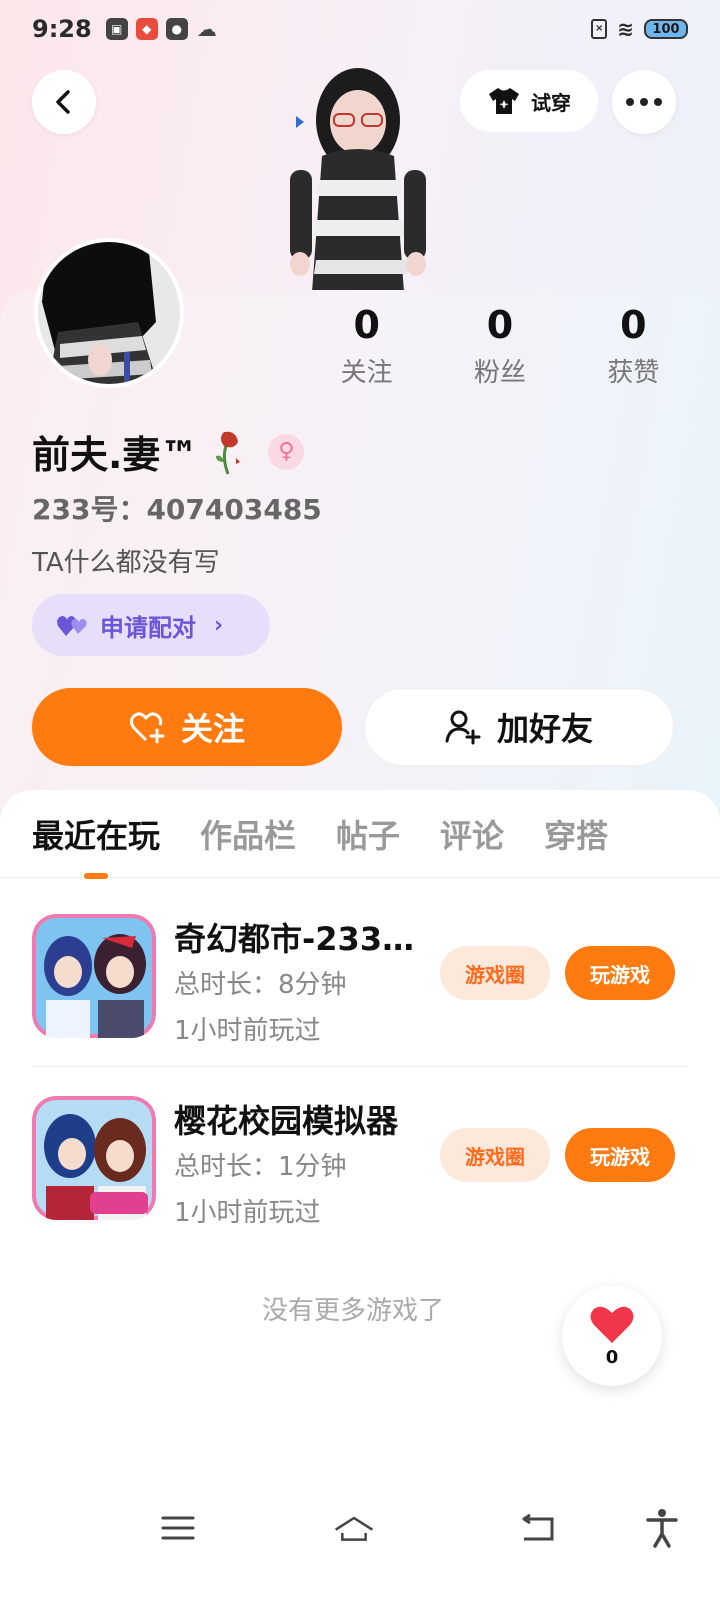 This screenshot has height=1600, width=720. Describe the element at coordinates (286, 451) in the screenshot. I see `female-gender-icon: ♀` at that location.